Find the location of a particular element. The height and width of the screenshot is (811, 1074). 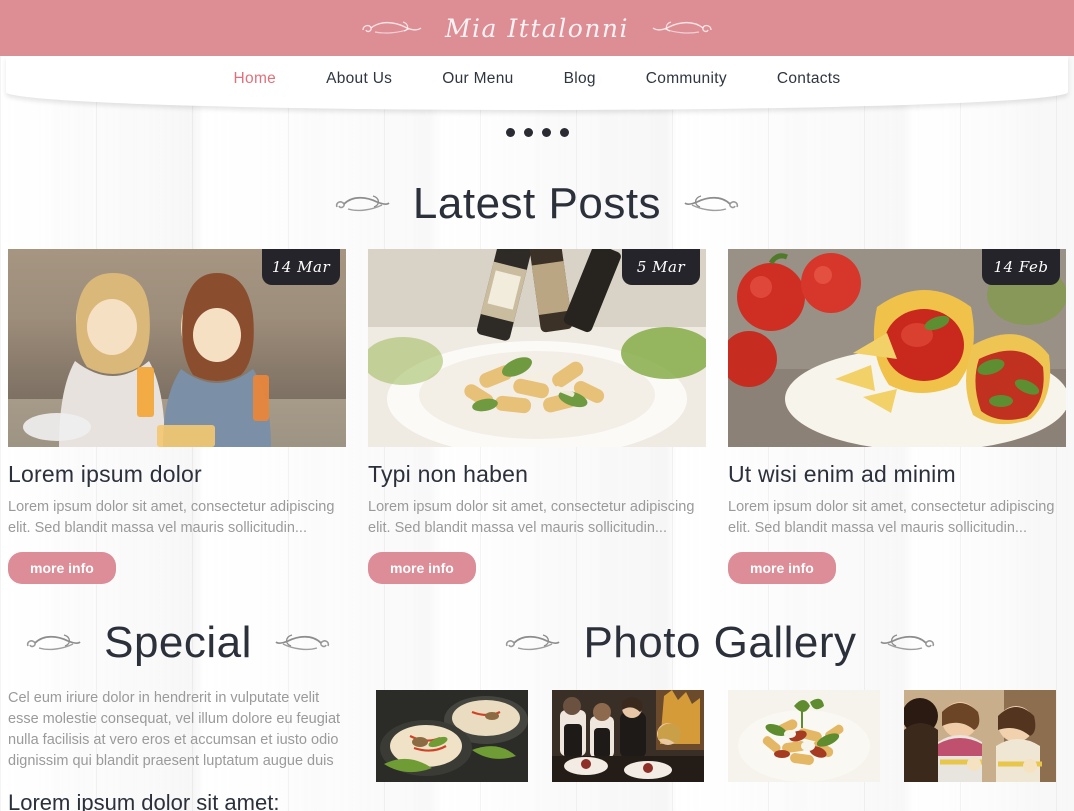

penne-pasta-photo is located at coordinates (804, 736).